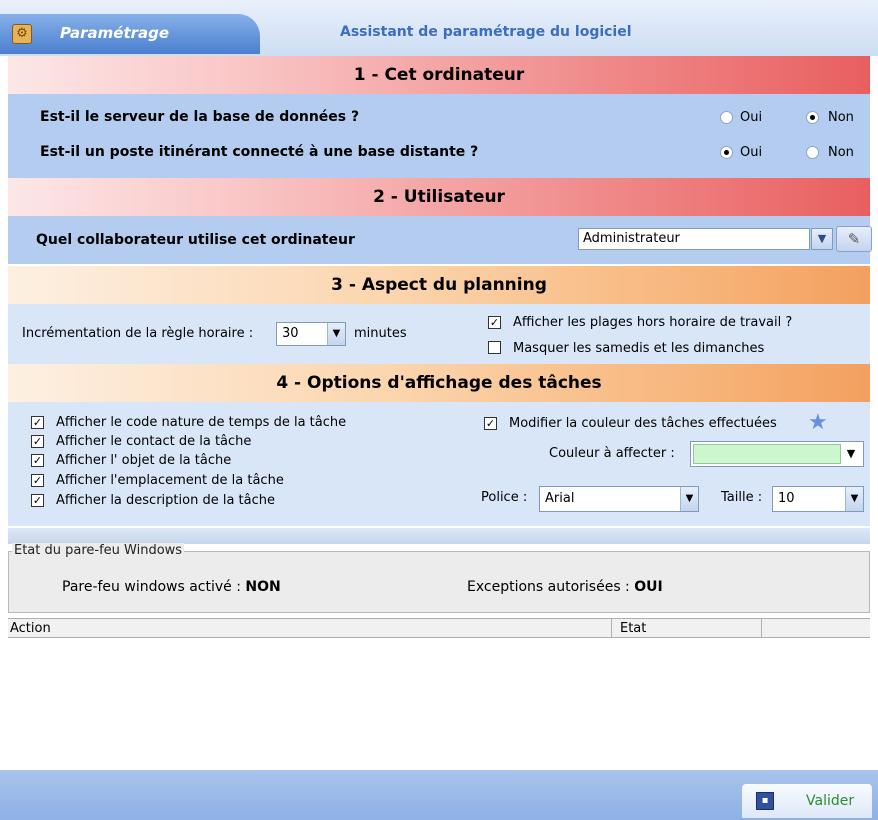 This screenshot has width=878, height=820. I want to click on user-select: Administrateur, so click(694, 239).